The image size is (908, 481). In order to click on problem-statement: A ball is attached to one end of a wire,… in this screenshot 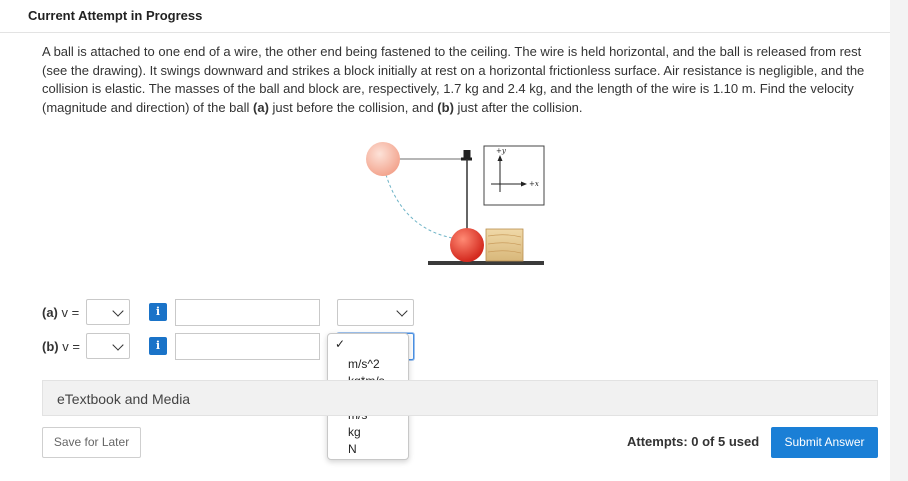, I will do `click(462, 80)`.